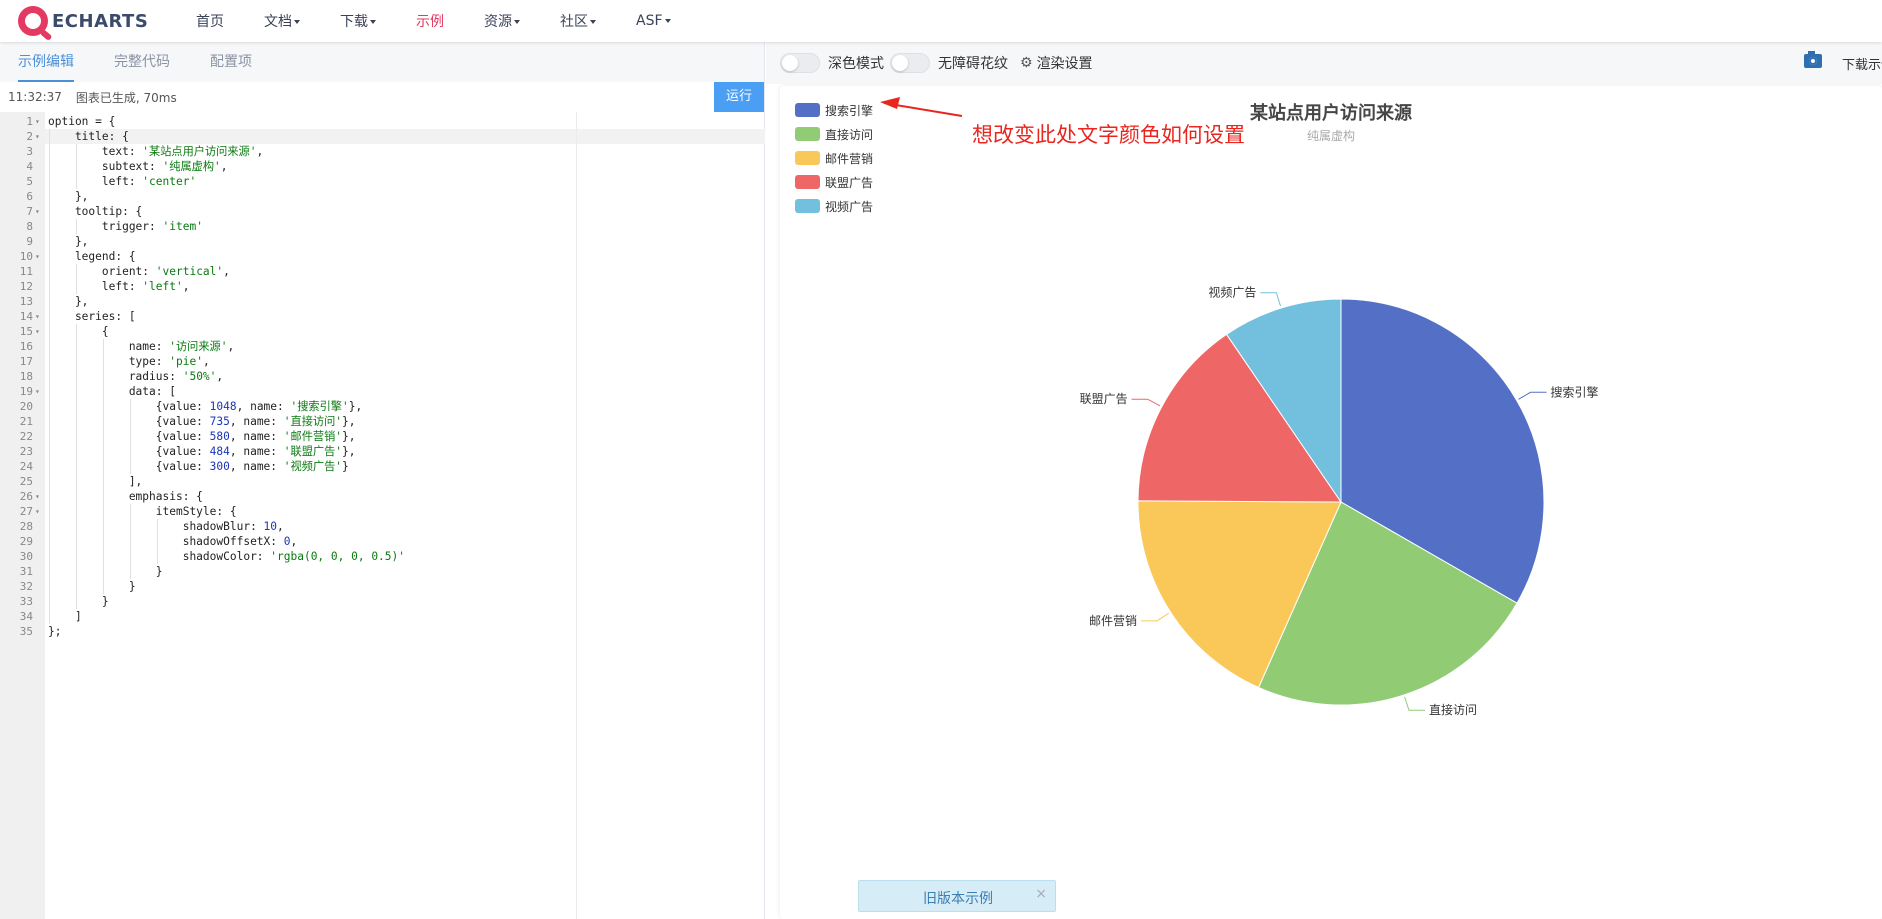 The width and height of the screenshot is (1882, 919). Describe the element at coordinates (739, 97) in the screenshot. I see `run-button: 运行` at that location.